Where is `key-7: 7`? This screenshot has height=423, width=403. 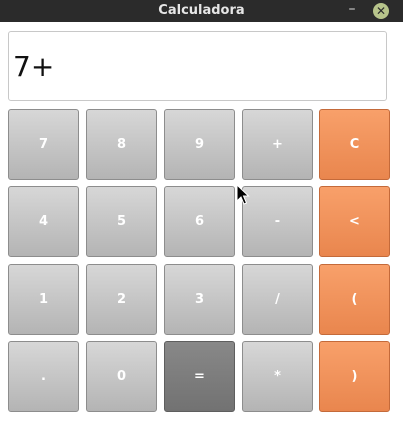
key-7: 7 is located at coordinates (43, 144).